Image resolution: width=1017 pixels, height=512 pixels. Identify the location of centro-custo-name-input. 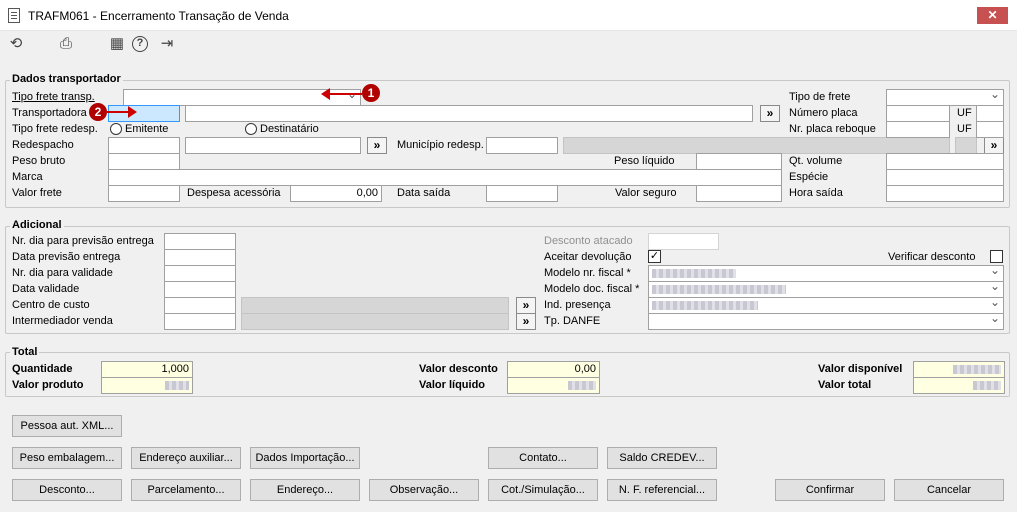
(375, 305).